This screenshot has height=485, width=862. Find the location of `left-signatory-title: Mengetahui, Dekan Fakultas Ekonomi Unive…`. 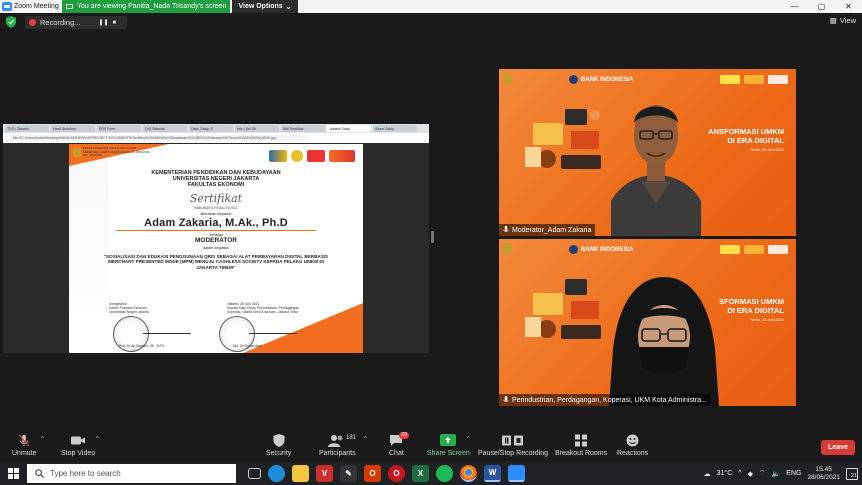

left-signatory-title: Mengetahui, Dekan Fakultas Ekonomi Unive… is located at coordinates (129, 308).